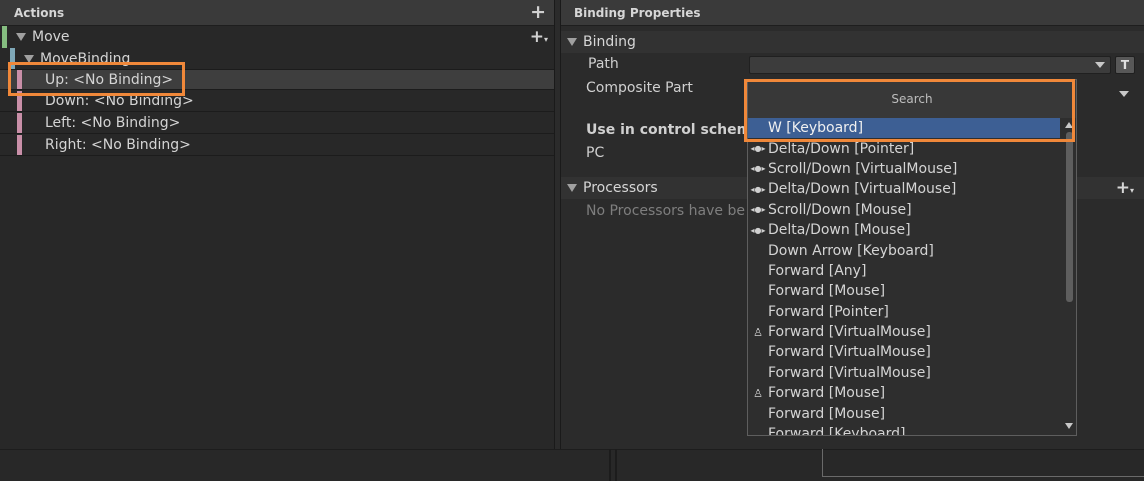 This screenshot has height=481, width=1144. I want to click on scheme-pc-label: PC, so click(595, 153).